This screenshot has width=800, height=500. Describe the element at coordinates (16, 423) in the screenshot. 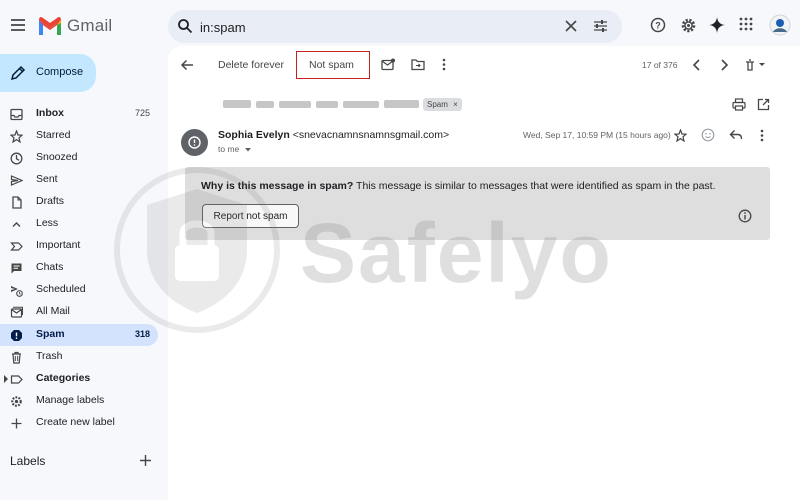

I see `plus-icon` at that location.